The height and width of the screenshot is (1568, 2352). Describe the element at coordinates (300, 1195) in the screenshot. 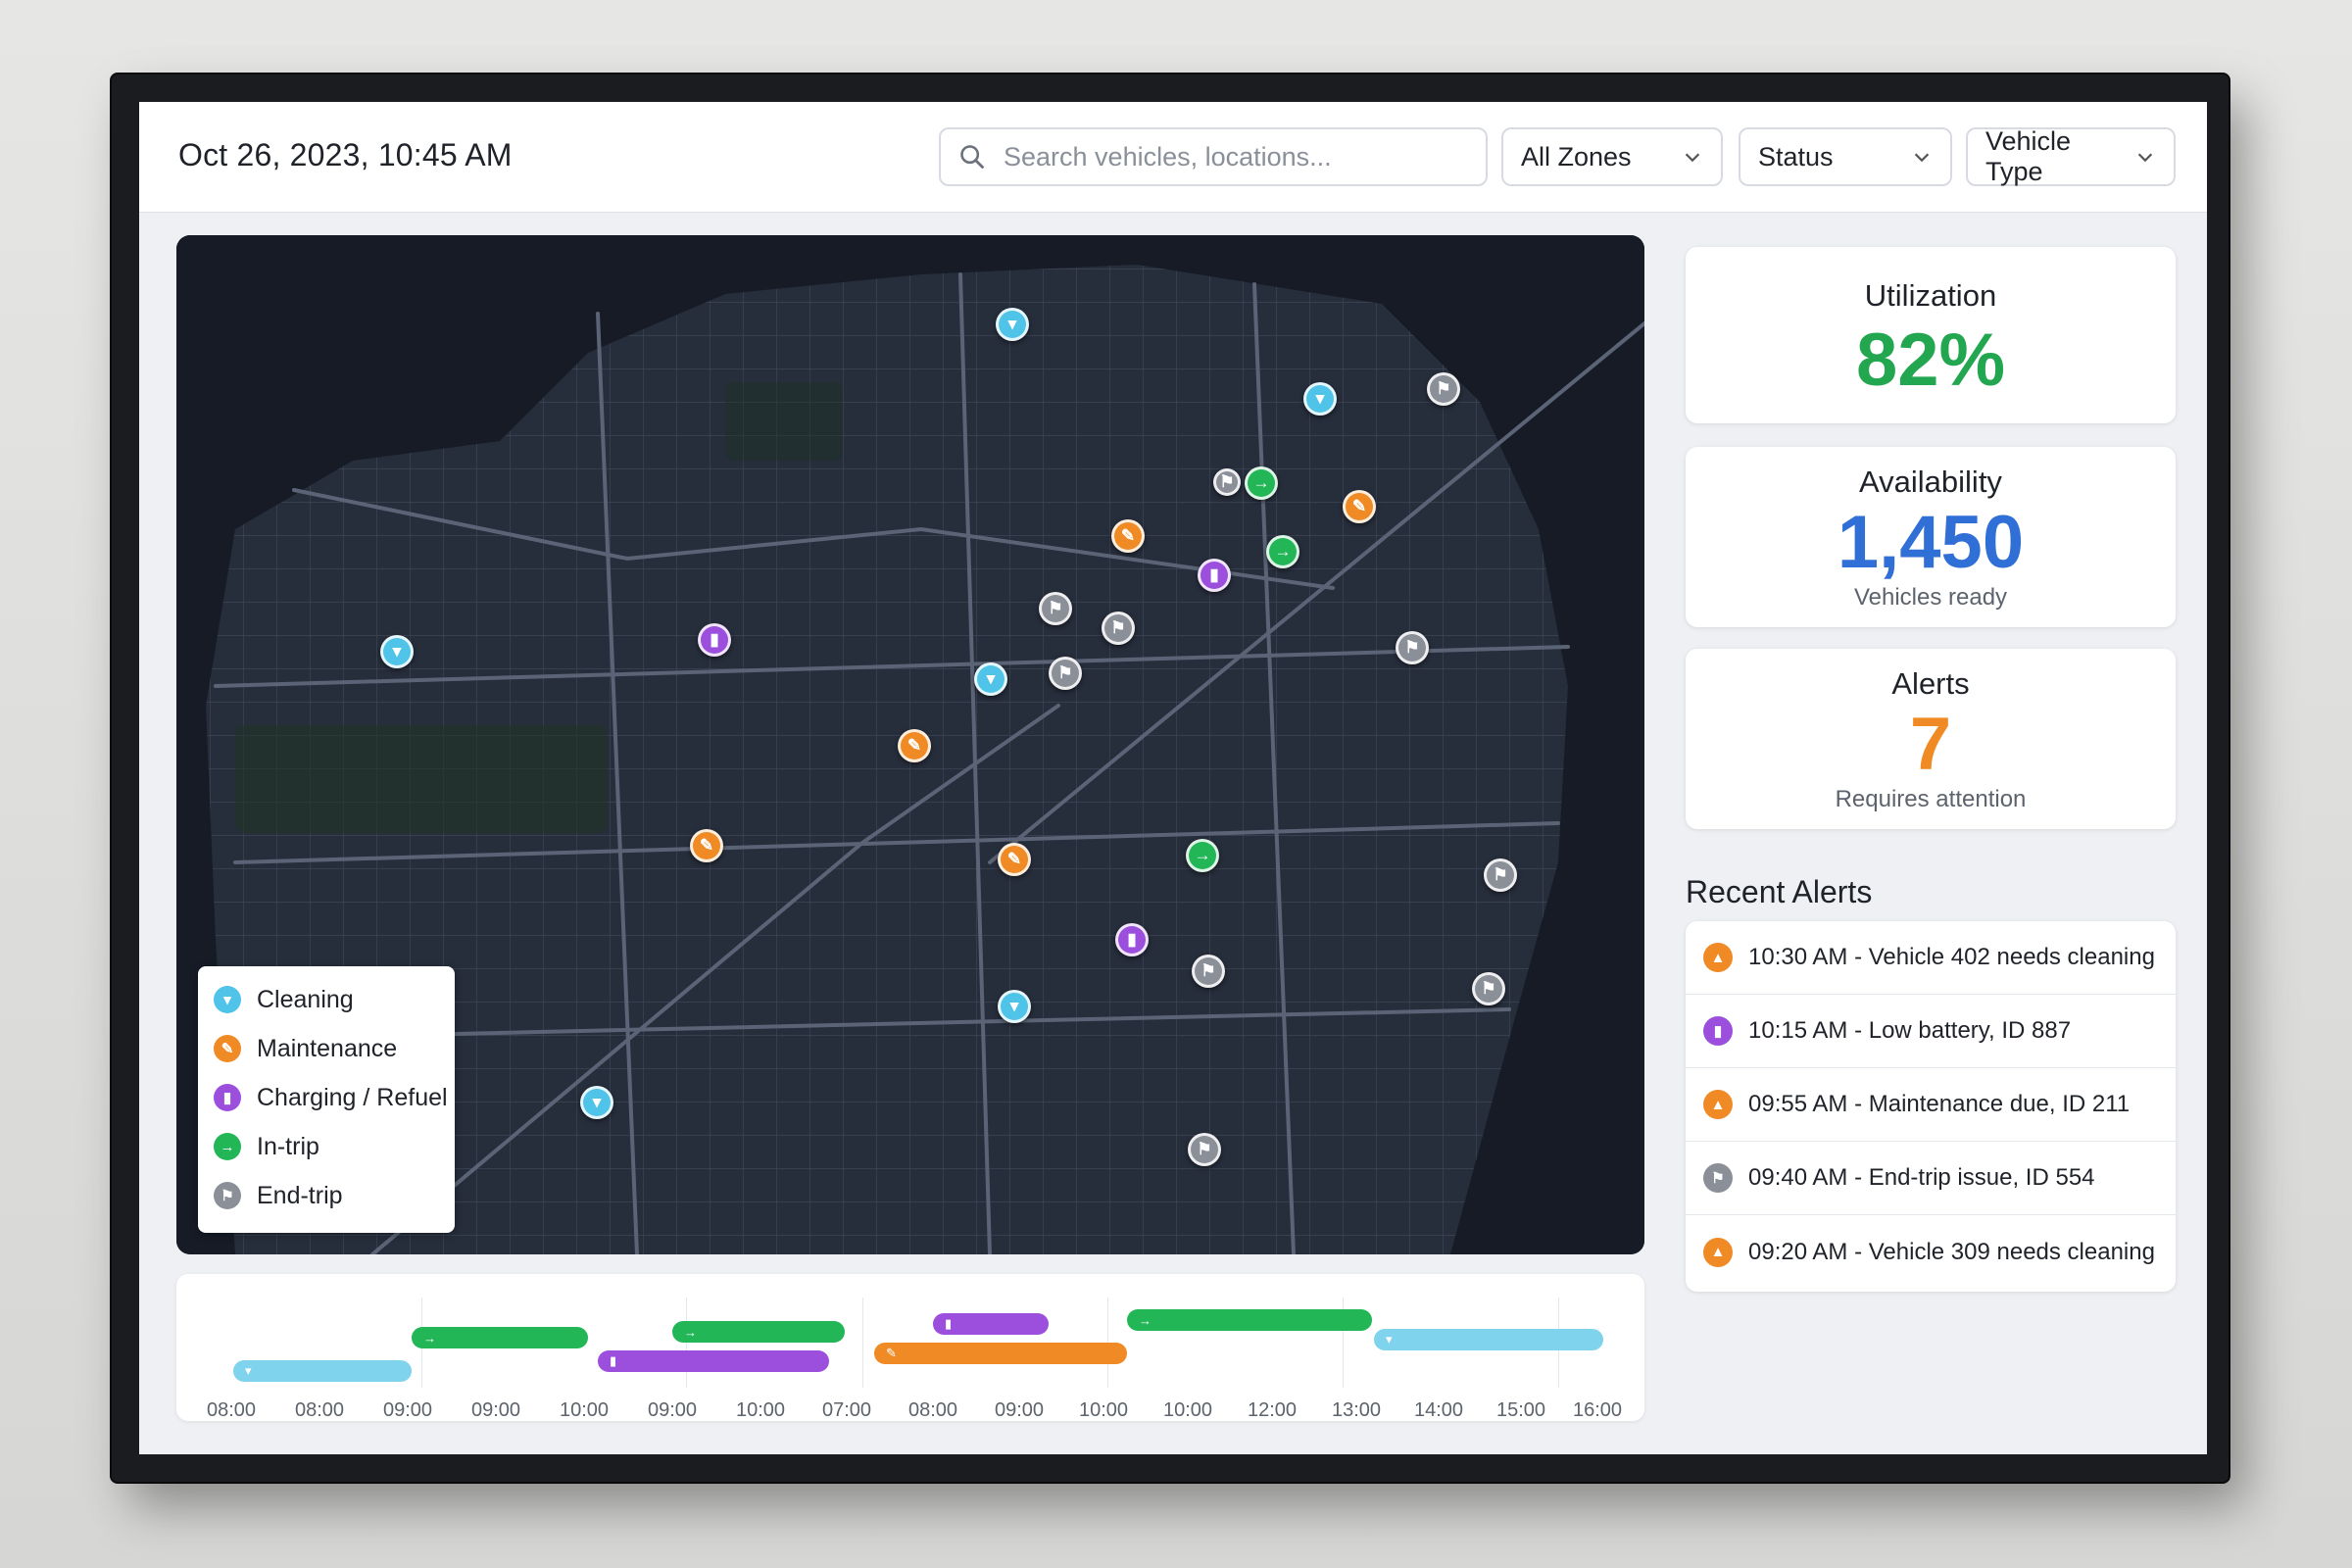

I see `legend-label: End-trip` at that location.